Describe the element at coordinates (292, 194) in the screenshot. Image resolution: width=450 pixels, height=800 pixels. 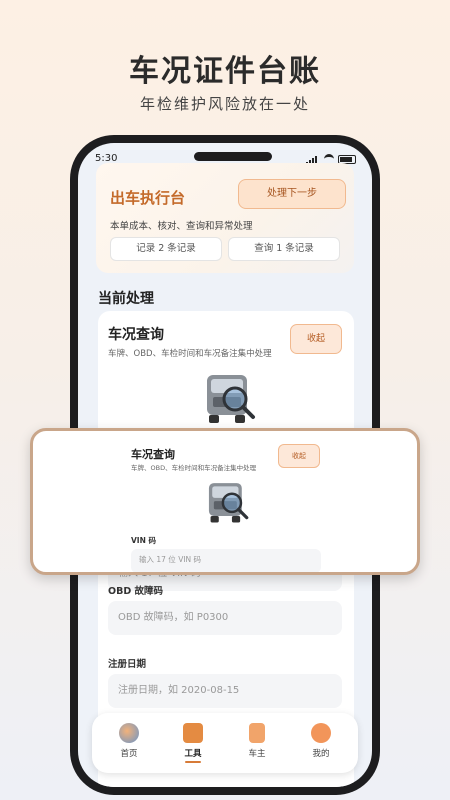
I see `process-next-button: 处理下一步` at that location.